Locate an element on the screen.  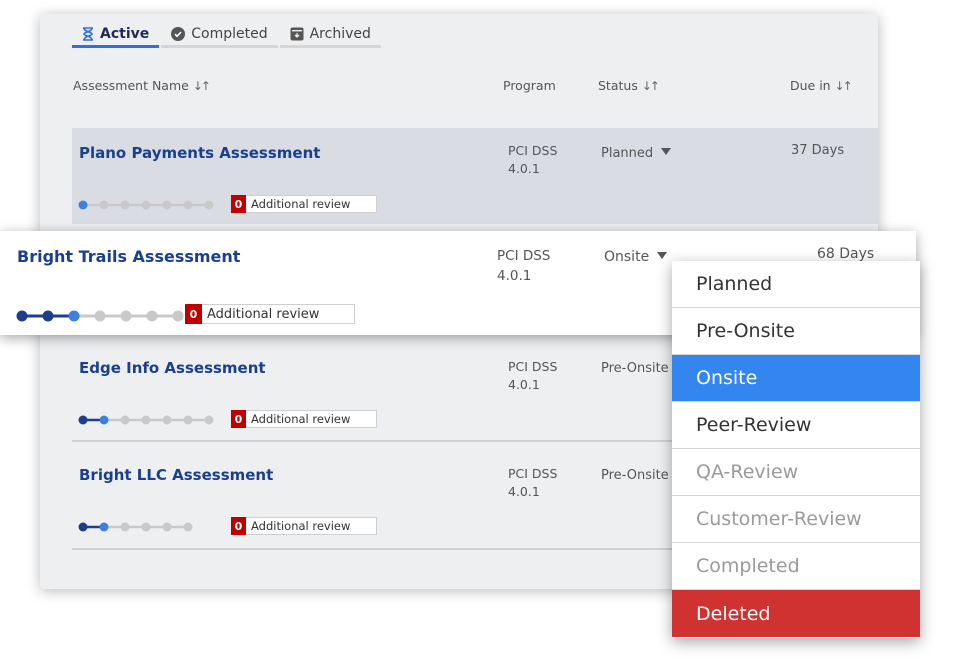
status-dropdown: Planned is located at coordinates (636, 153).